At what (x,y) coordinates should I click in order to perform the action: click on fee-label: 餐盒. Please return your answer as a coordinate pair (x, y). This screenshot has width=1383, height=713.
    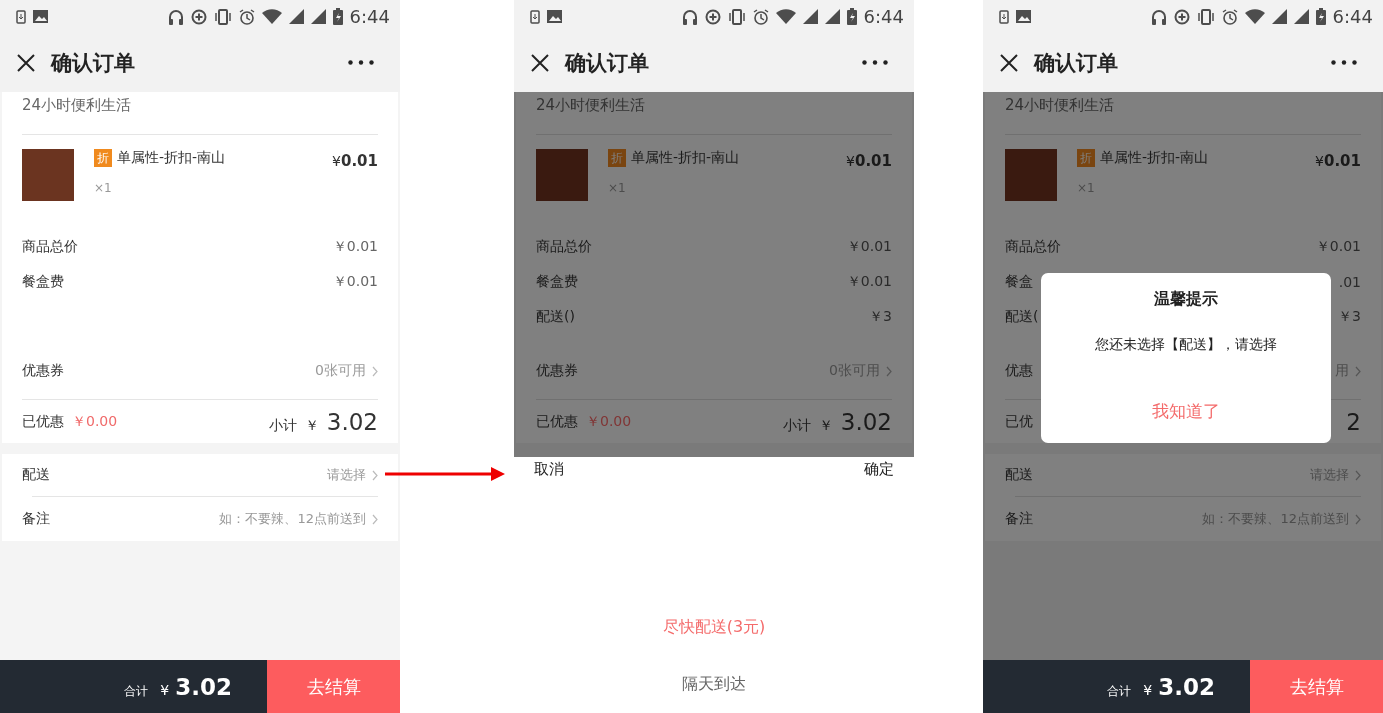
    Looking at the image, I should click on (1019, 281).